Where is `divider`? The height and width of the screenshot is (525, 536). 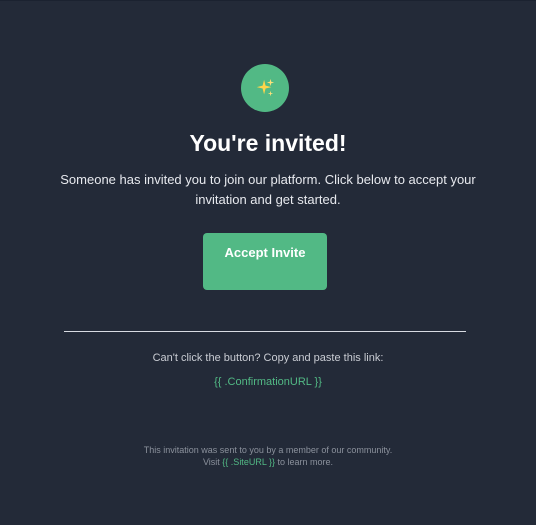 divider is located at coordinates (265, 331).